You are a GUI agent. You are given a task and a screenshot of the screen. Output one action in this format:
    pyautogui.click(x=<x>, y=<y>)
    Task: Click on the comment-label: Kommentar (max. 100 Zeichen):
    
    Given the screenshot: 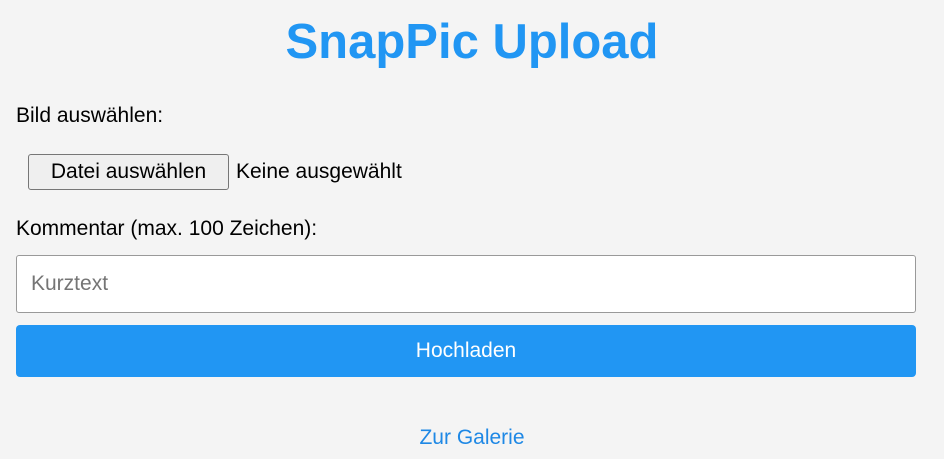 What is the action you would take?
    pyautogui.click(x=167, y=228)
    